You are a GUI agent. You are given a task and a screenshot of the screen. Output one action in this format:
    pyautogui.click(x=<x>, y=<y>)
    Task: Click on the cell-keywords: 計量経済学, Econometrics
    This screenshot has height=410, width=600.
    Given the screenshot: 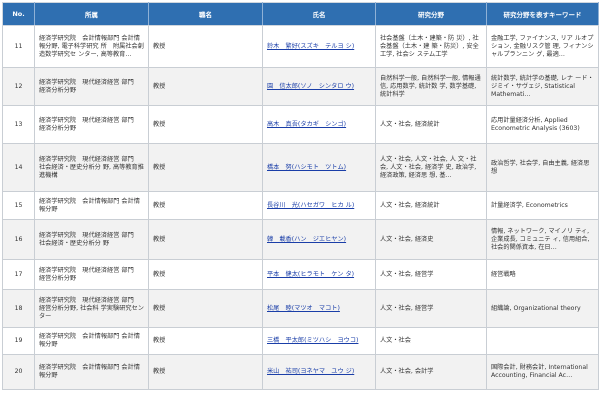 What is the action you would take?
    pyautogui.click(x=542, y=205)
    